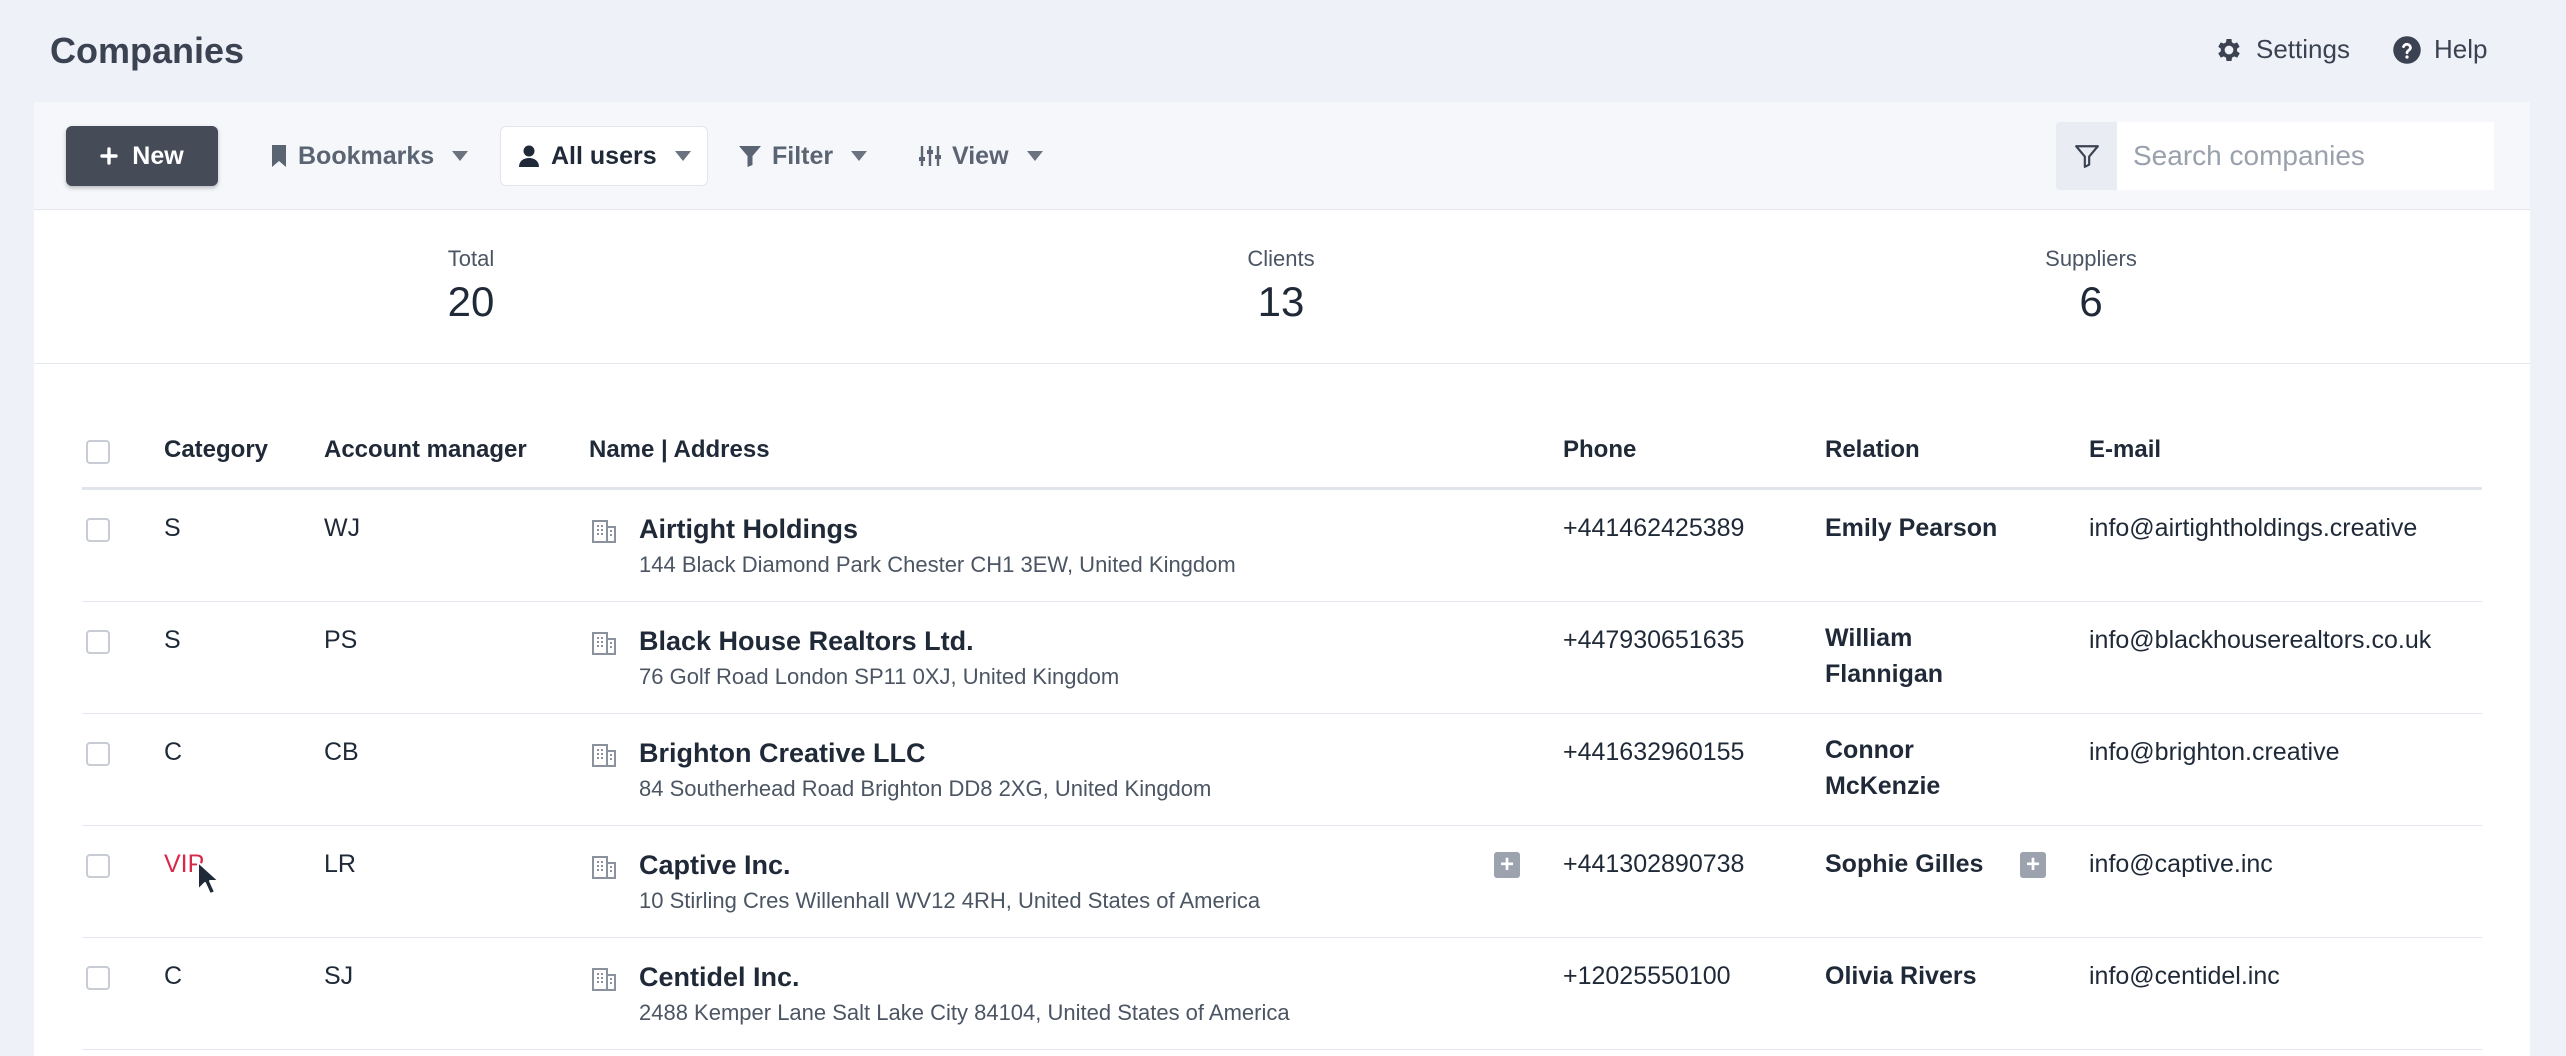 Image resolution: width=2566 pixels, height=1056 pixels. I want to click on plus-icon, so click(109, 156).